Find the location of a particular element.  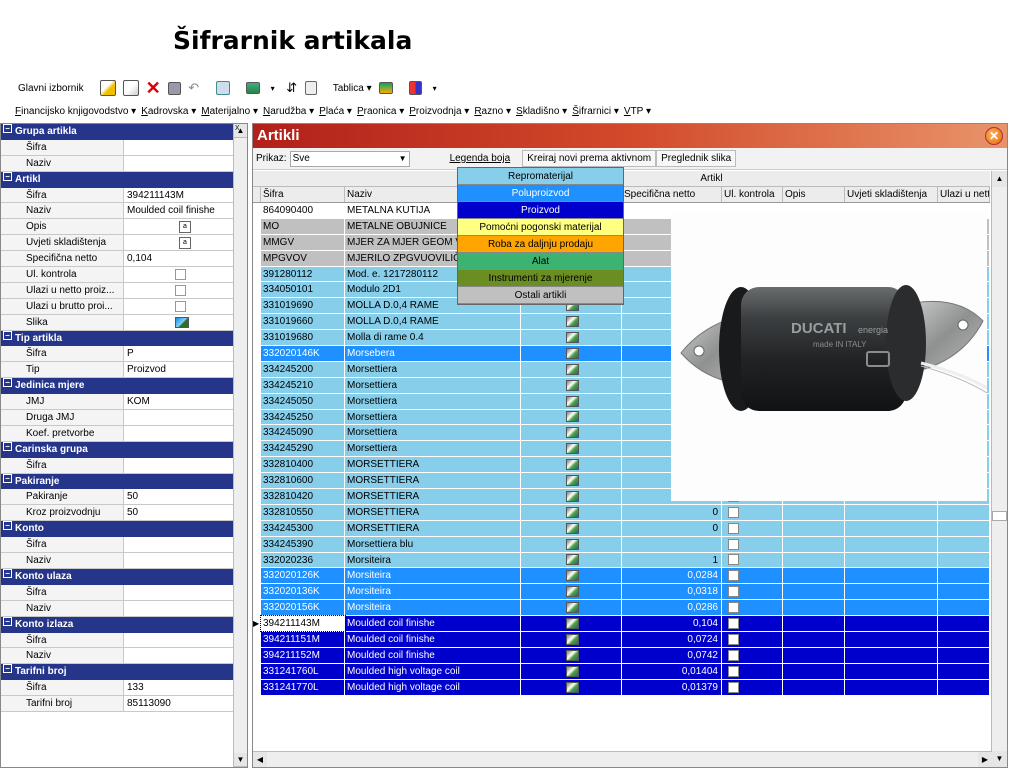

cell-sifra: 332810420 is located at coordinates (303, 496).